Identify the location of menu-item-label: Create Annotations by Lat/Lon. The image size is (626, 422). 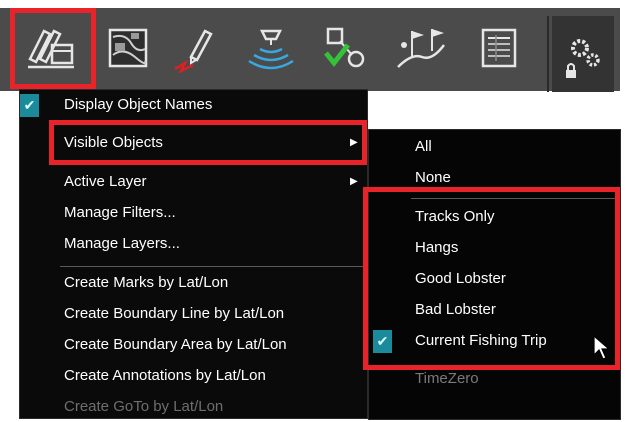
(165, 375).